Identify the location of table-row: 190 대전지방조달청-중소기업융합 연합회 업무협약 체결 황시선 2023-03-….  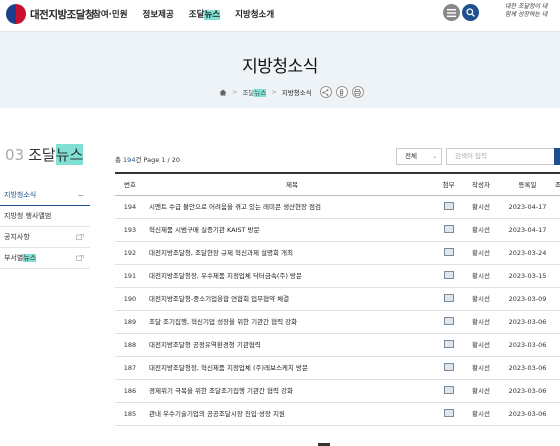
(337, 299).